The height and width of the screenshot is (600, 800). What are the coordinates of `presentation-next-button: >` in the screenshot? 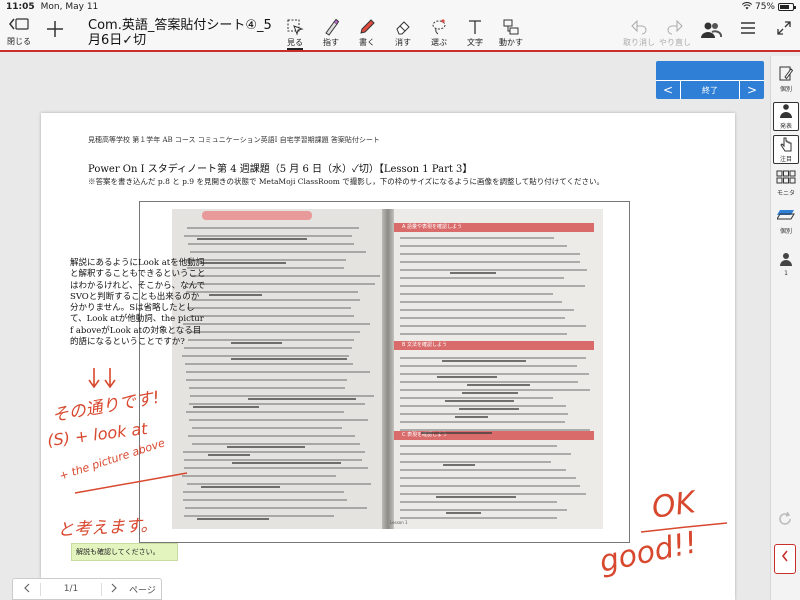 It's located at (752, 89).